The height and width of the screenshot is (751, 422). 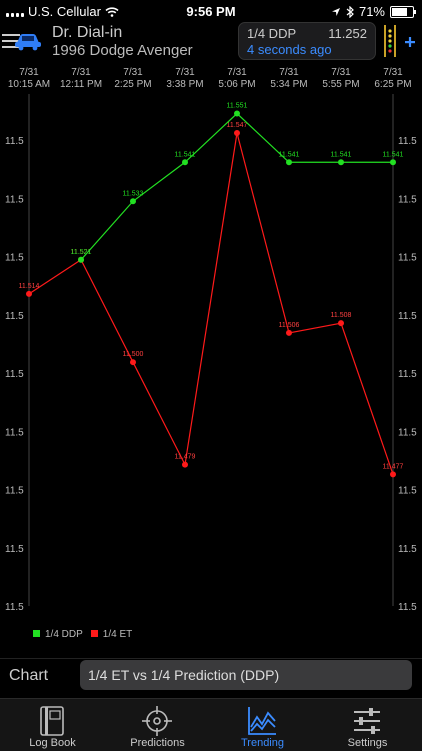 What do you see at coordinates (367, 721) in the screenshot?
I see `sliders-icon` at bounding box center [367, 721].